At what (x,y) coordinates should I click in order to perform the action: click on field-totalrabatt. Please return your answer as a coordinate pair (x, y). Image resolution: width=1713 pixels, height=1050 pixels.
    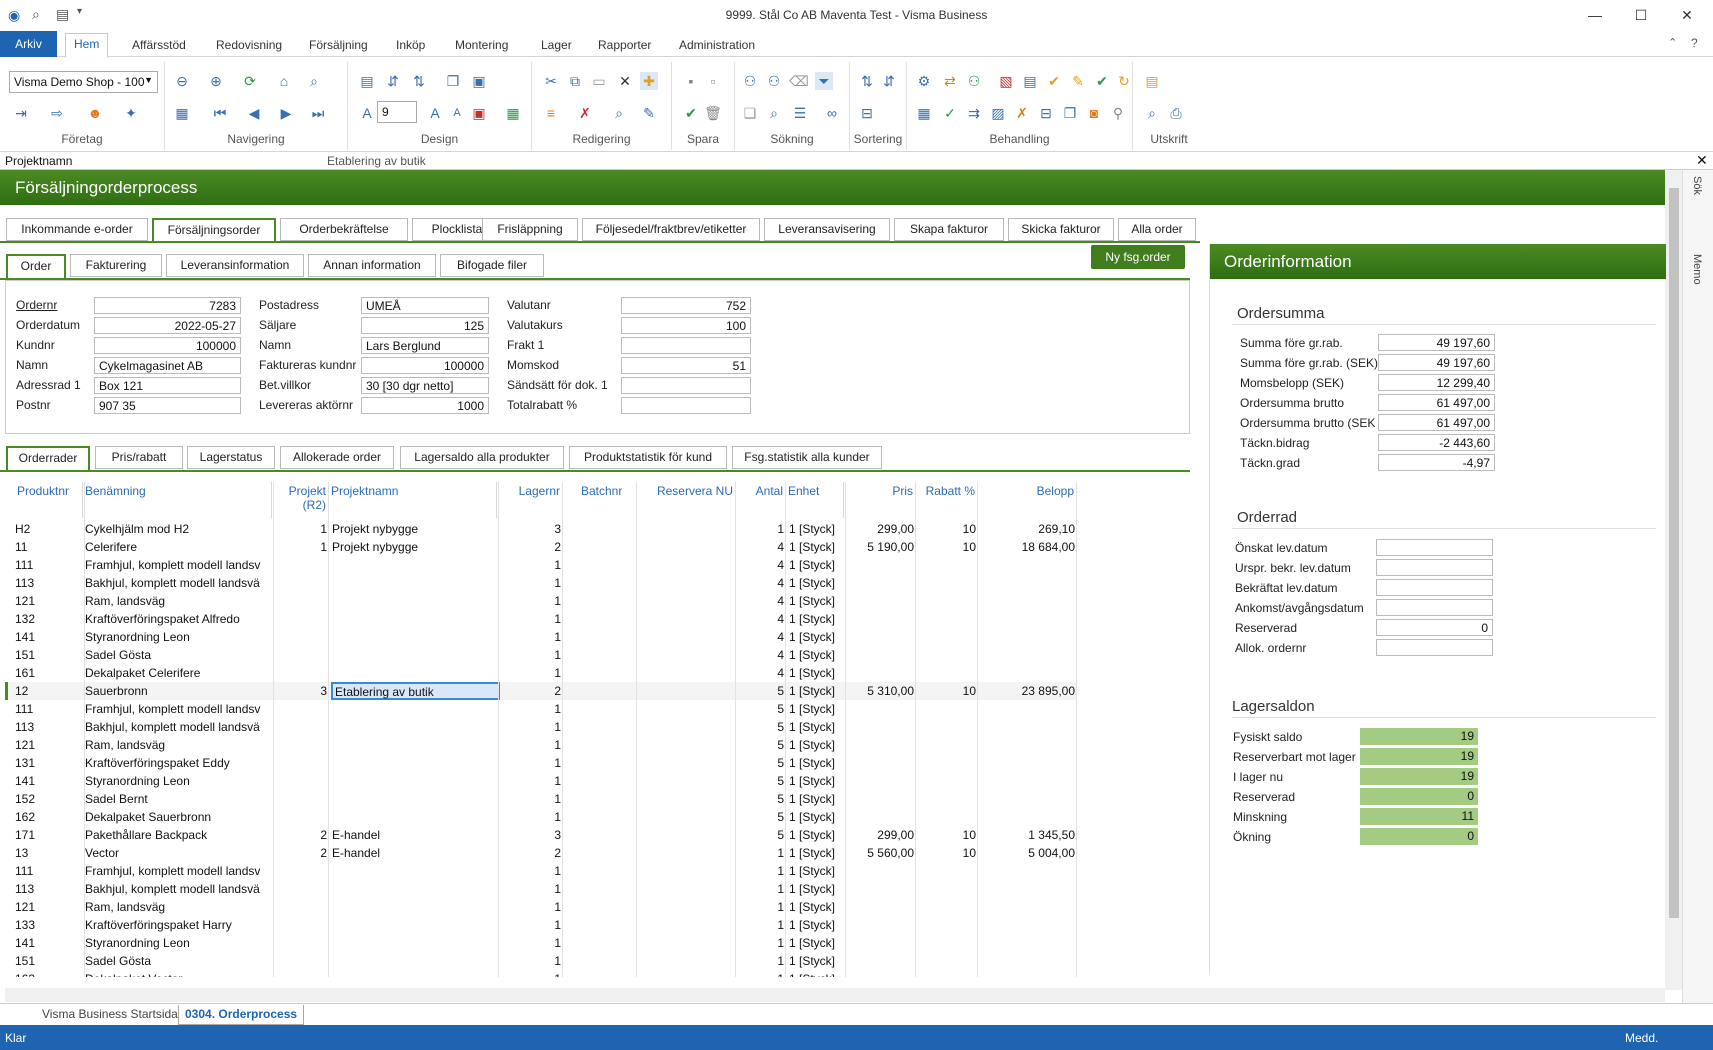
    Looking at the image, I should click on (686, 405).